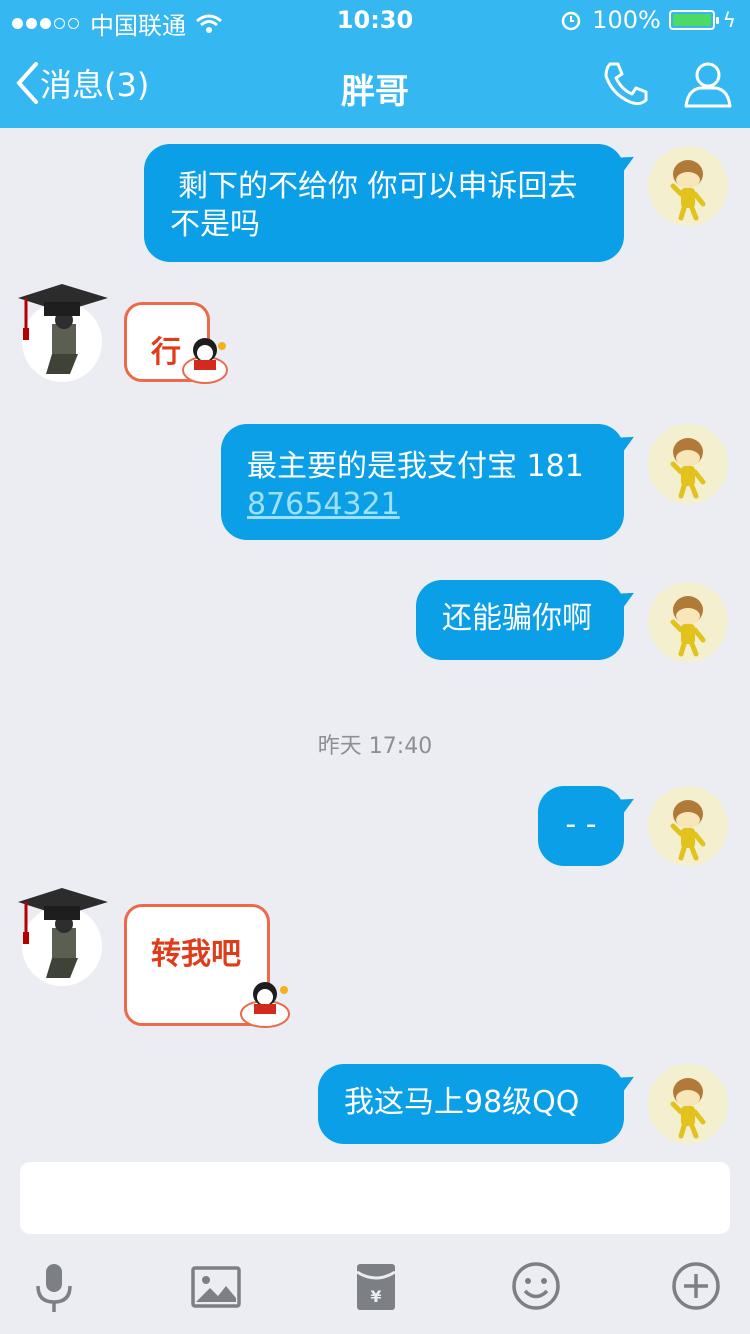 The height and width of the screenshot is (1334, 750). Describe the element at coordinates (571, 21) in the screenshot. I see `alarm-icon` at that location.